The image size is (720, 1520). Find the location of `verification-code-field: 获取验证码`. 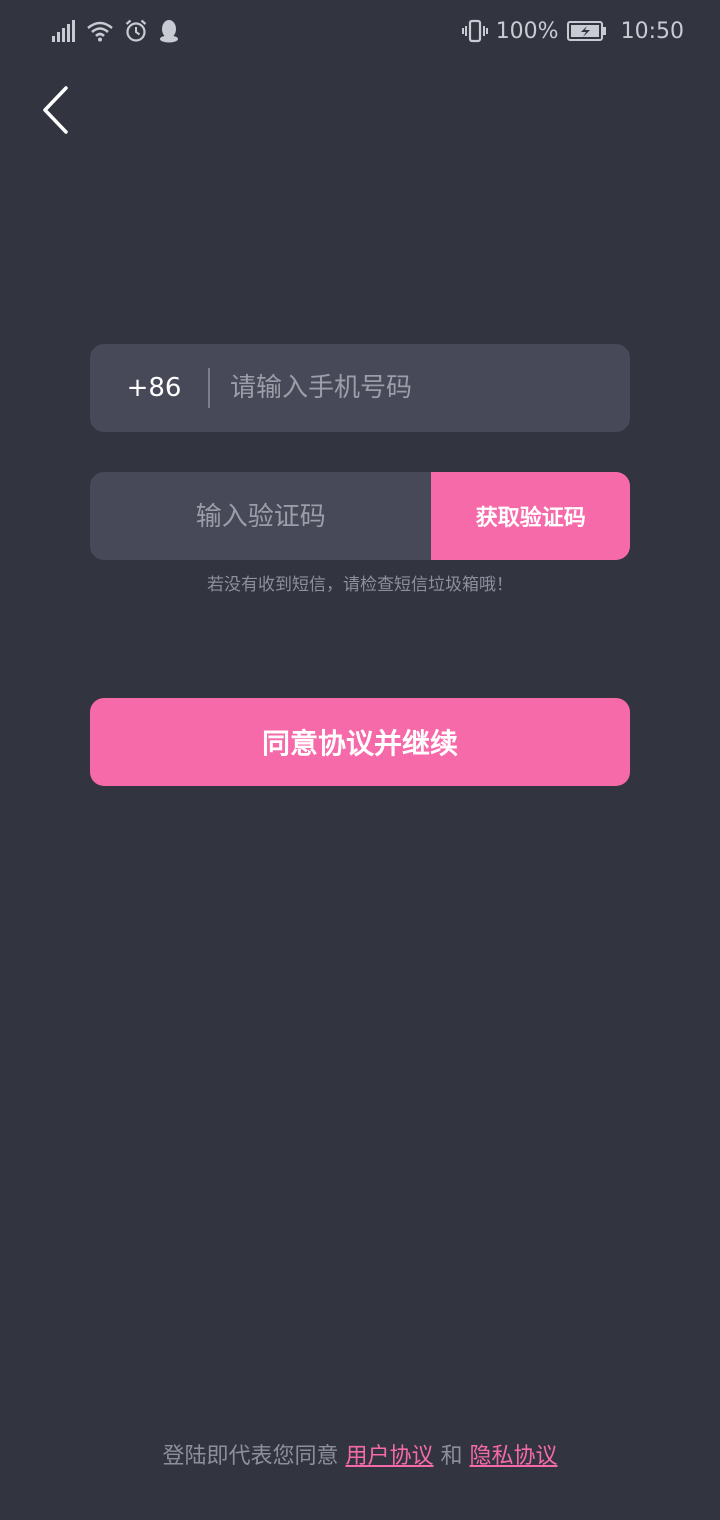

verification-code-field: 获取验证码 is located at coordinates (360, 516).